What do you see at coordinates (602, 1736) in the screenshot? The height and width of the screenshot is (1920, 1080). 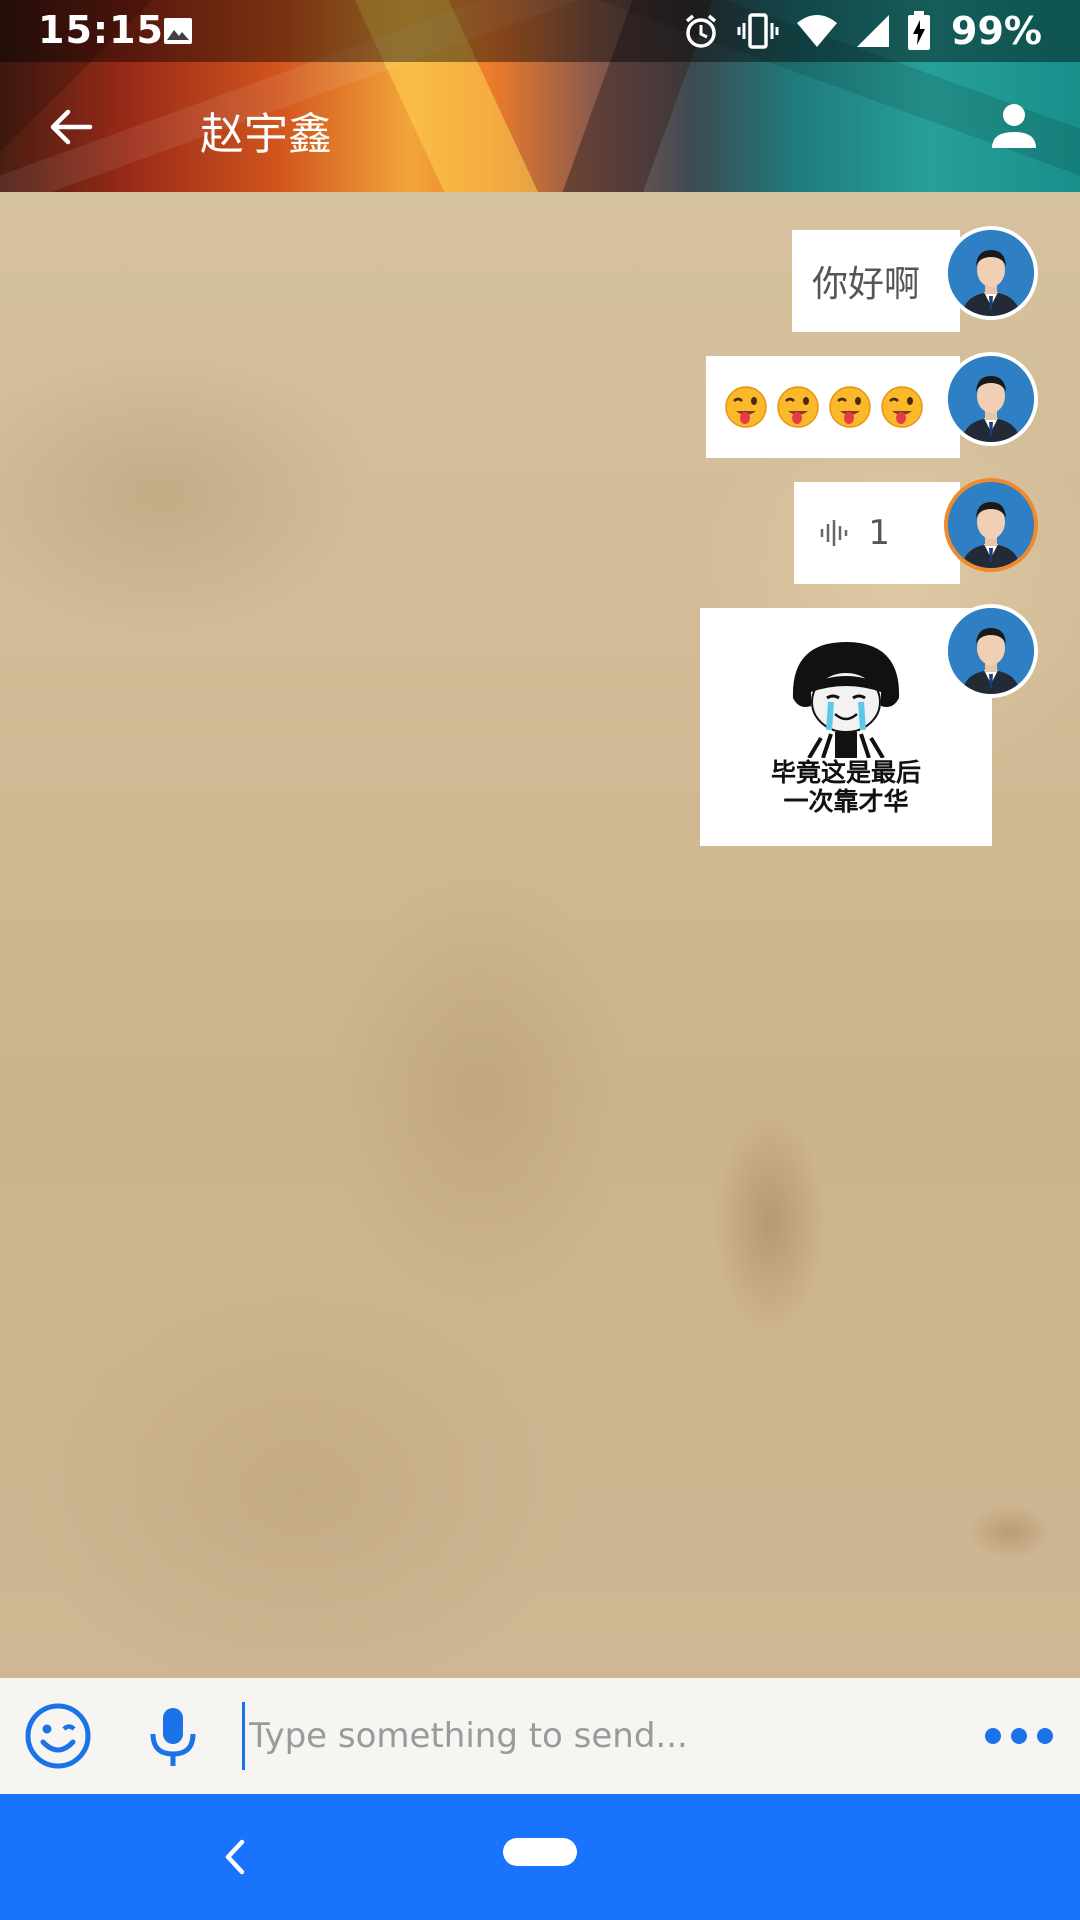 I see `message-input` at bounding box center [602, 1736].